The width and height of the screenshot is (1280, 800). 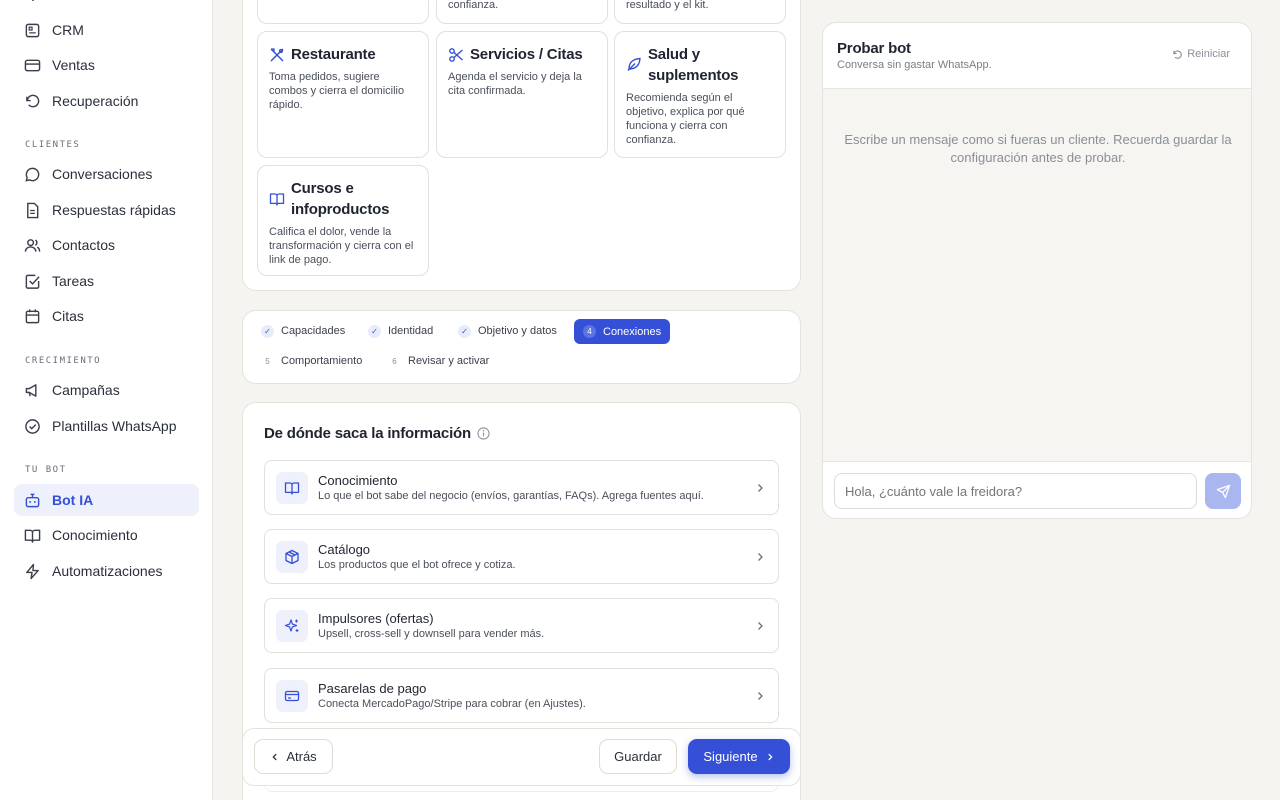 What do you see at coordinates (32, 30) in the screenshot?
I see `crm-icon` at bounding box center [32, 30].